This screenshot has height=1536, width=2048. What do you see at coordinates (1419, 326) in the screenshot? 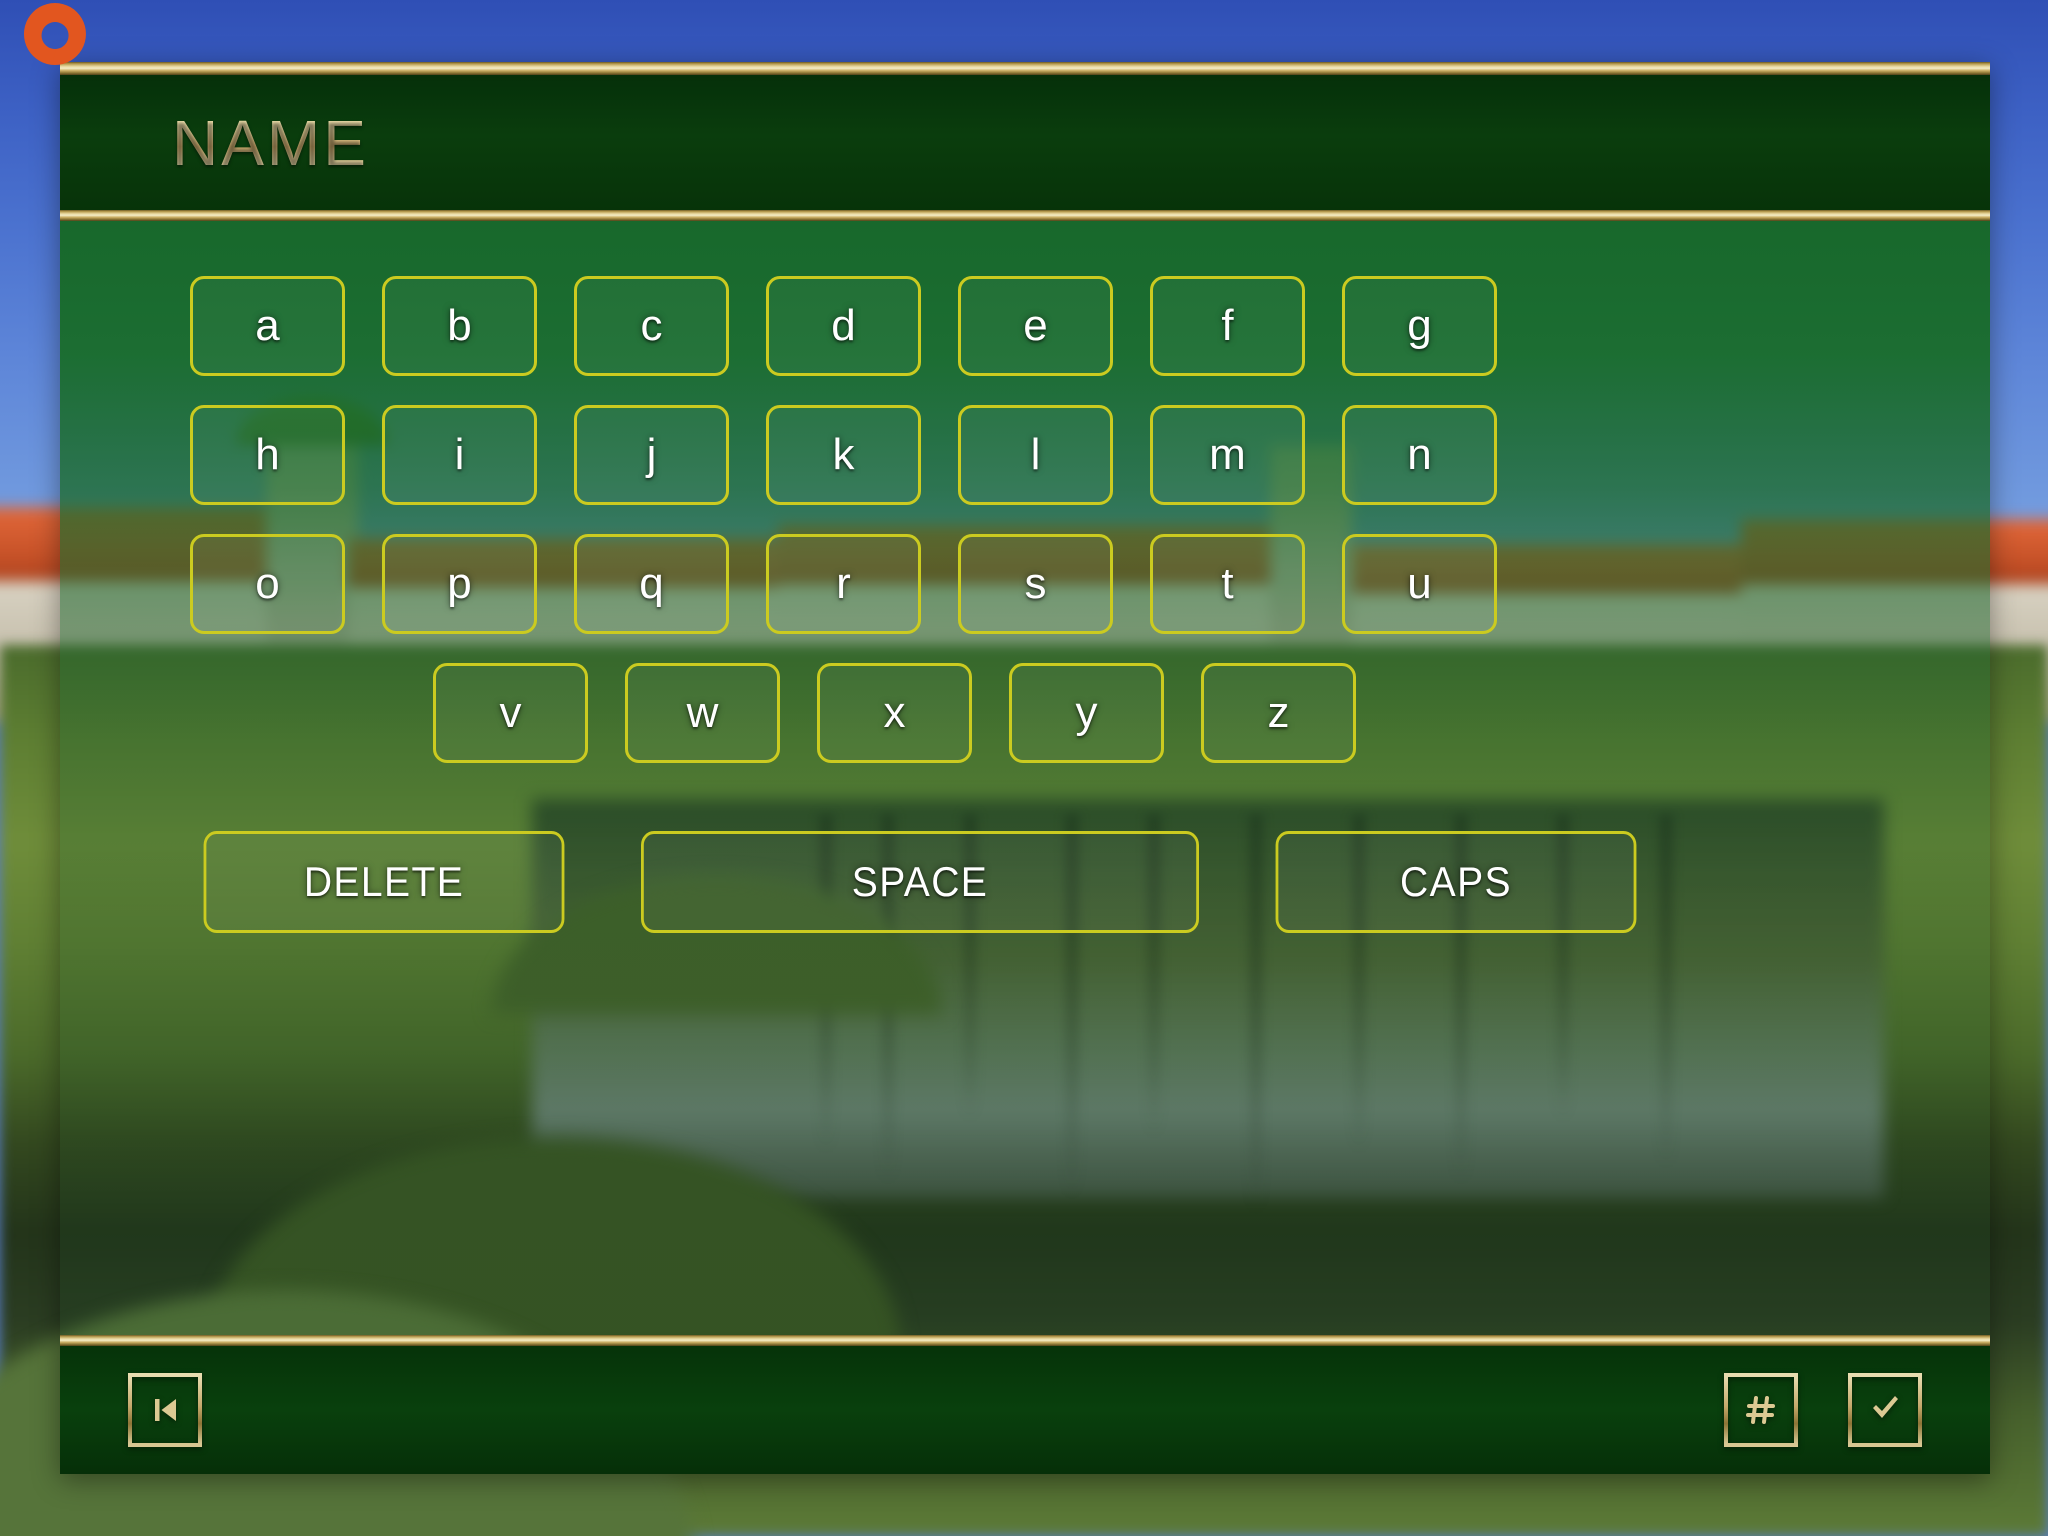
I see `key-g: g` at bounding box center [1419, 326].